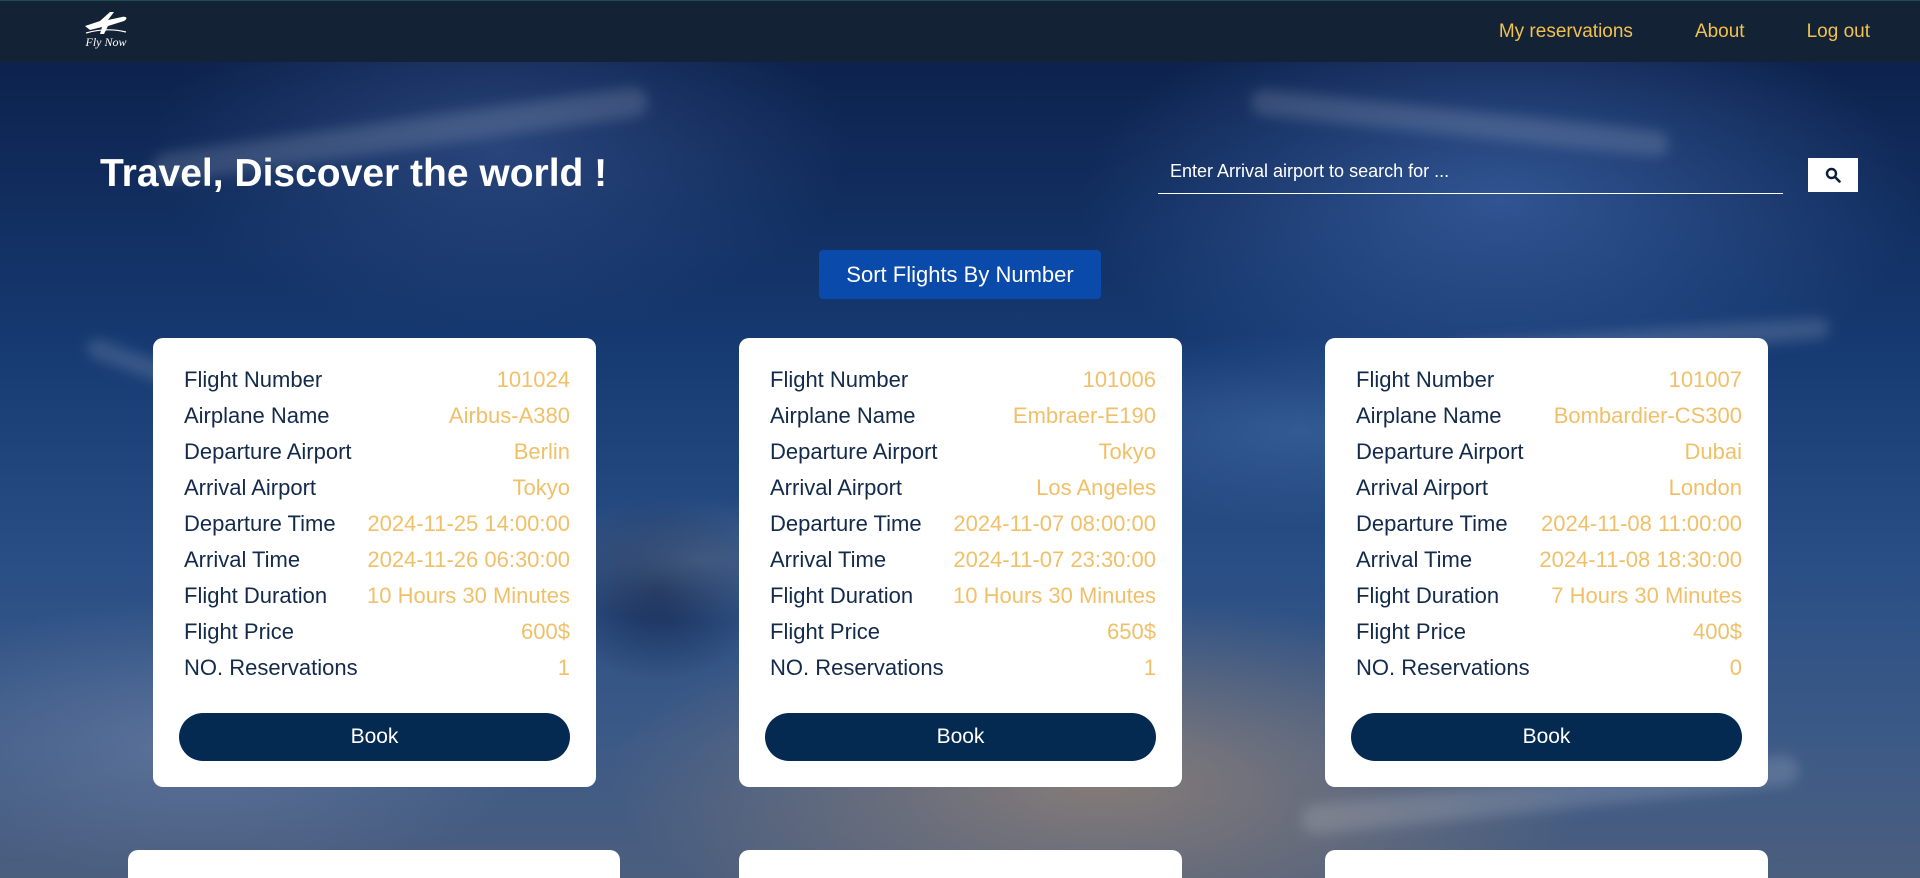  Describe the element at coordinates (963, 416) in the screenshot. I see `airplane-name-row: Airplane Name Embraer-E190` at that location.